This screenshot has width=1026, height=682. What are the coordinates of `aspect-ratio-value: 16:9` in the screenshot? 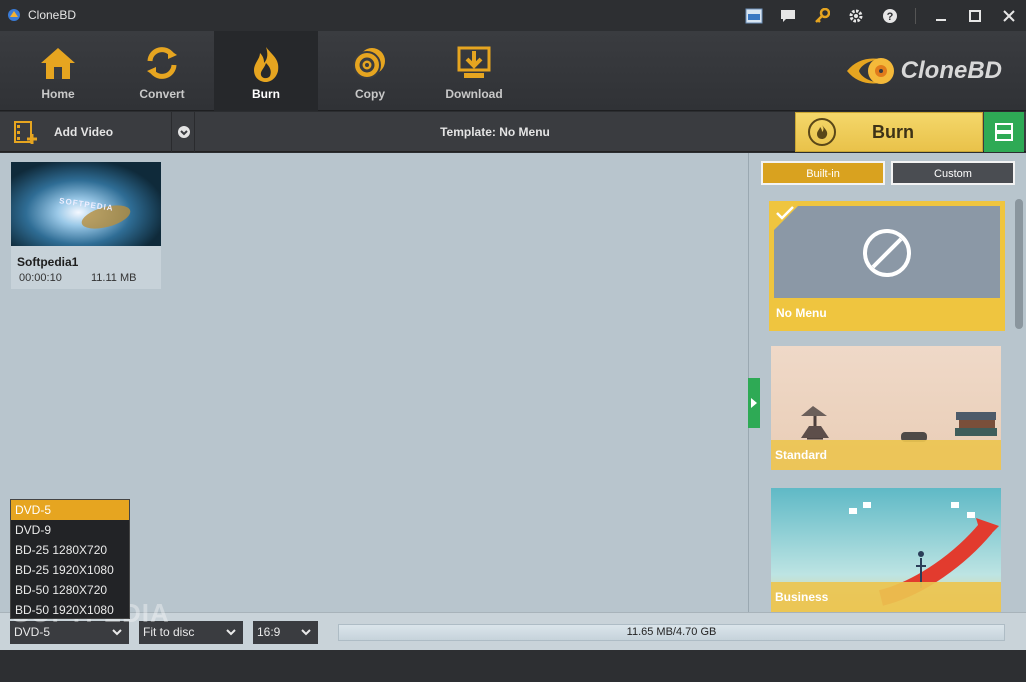 It's located at (269, 632).